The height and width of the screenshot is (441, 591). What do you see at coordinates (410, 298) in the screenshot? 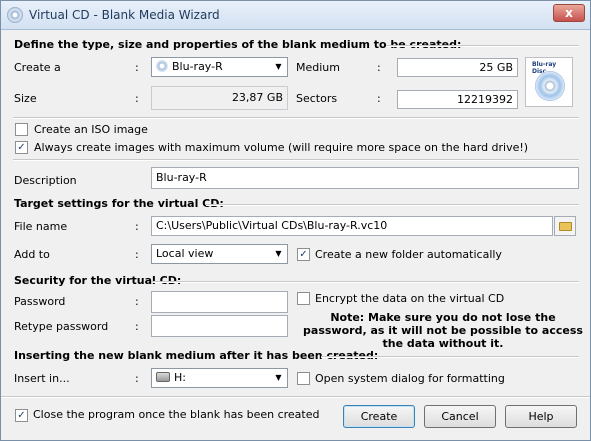
I see `encrypt-label: Encrypt the data on the virtual CD` at bounding box center [410, 298].